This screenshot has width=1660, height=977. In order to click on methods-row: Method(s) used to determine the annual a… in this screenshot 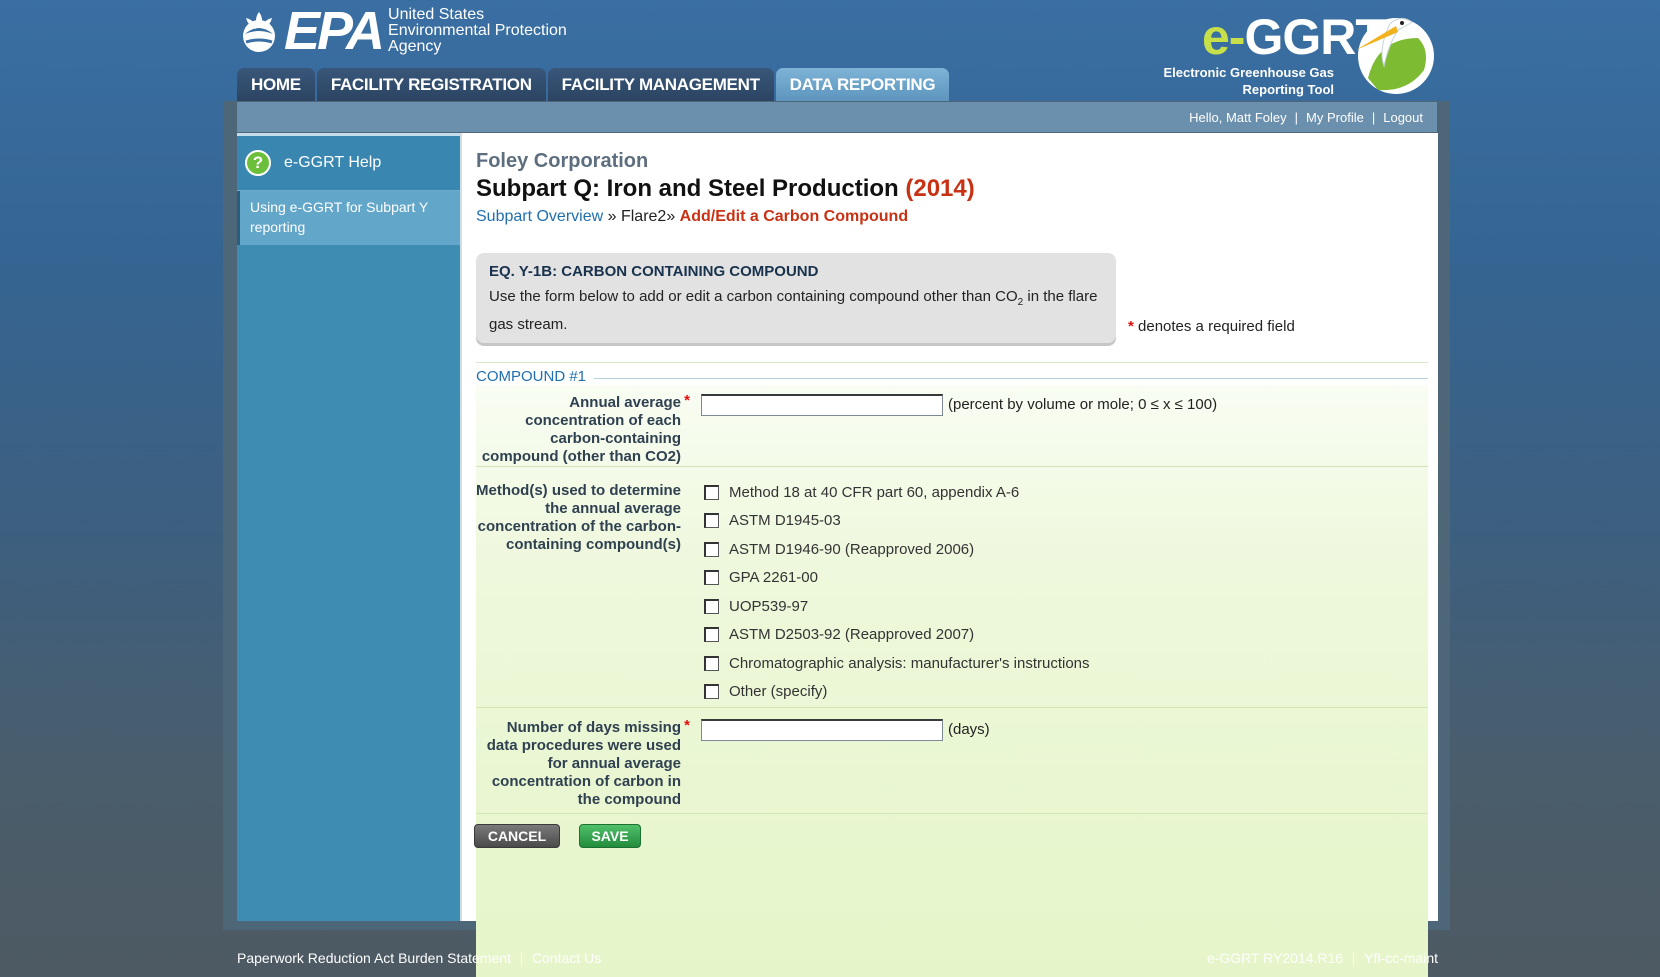, I will do `click(952, 588)`.